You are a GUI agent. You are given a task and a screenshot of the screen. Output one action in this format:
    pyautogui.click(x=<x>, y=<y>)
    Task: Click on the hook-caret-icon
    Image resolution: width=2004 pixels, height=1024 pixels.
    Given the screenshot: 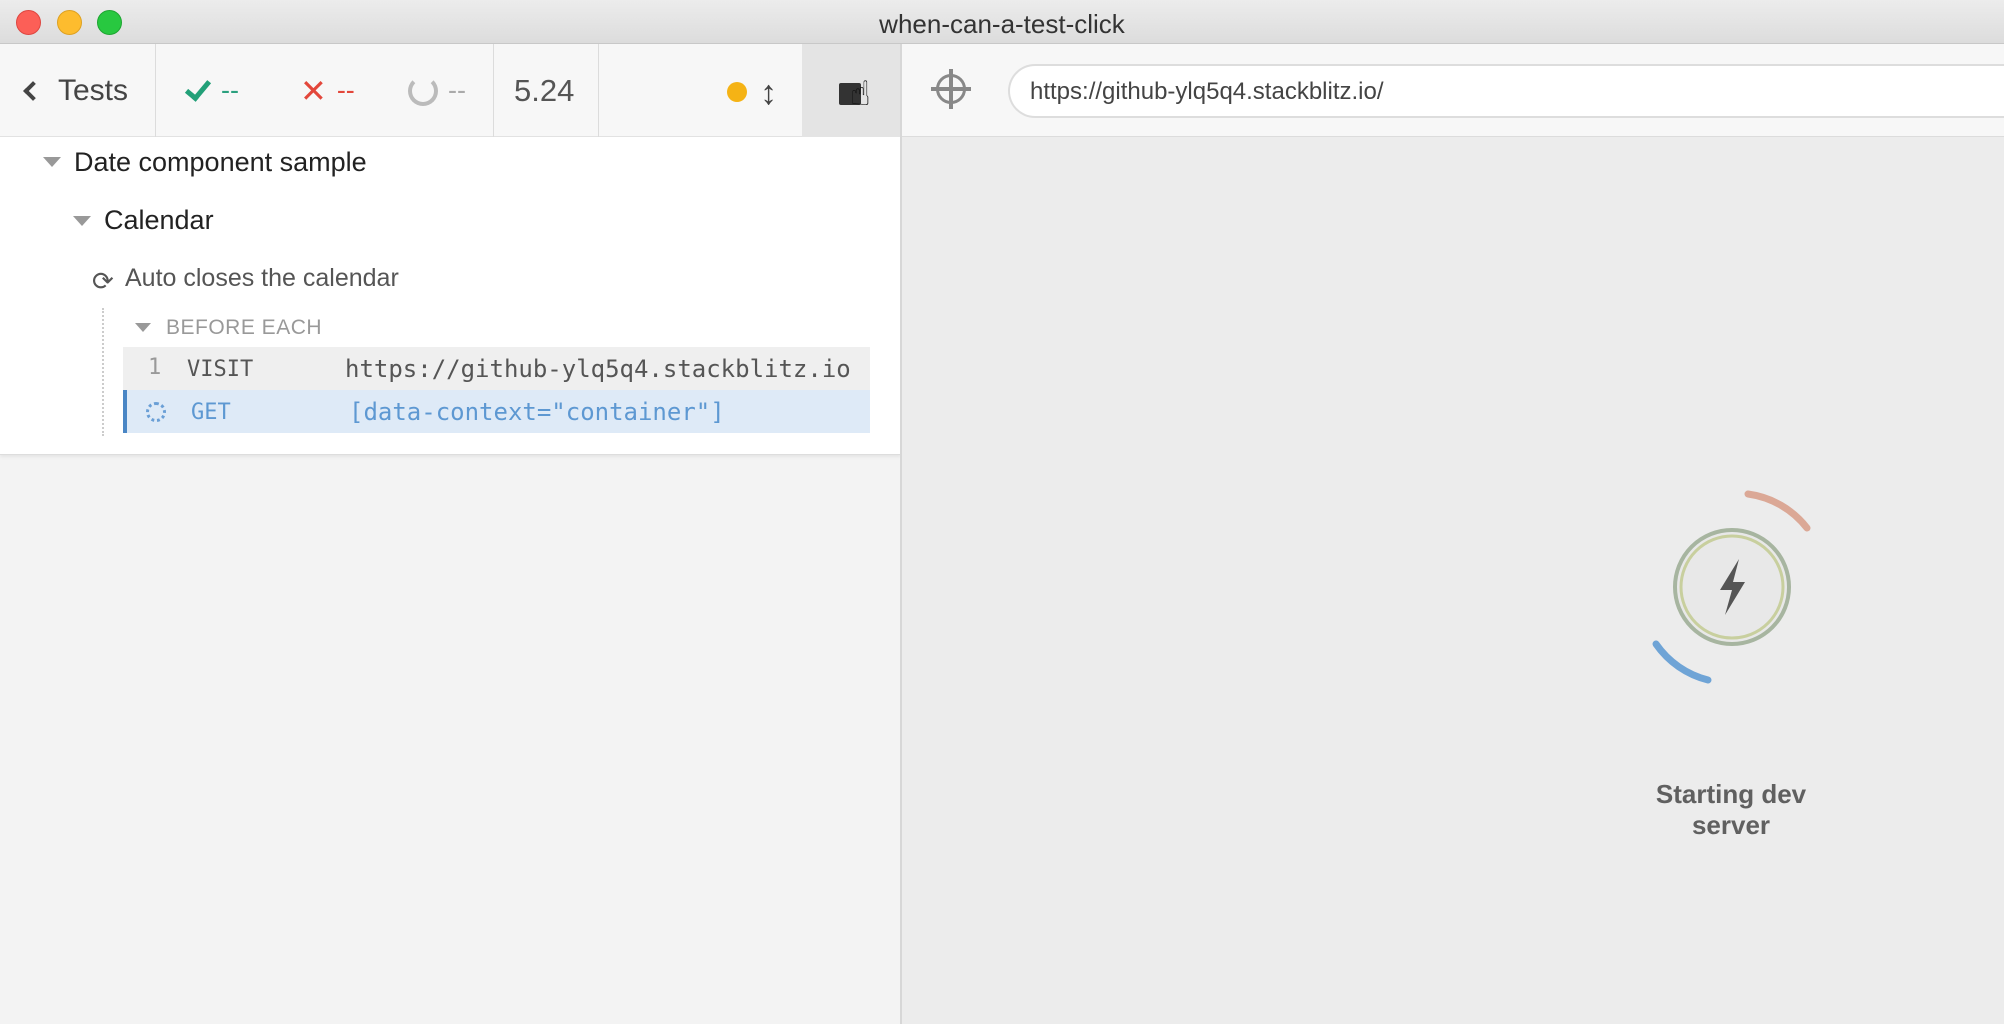 What is the action you would take?
    pyautogui.click(x=143, y=327)
    